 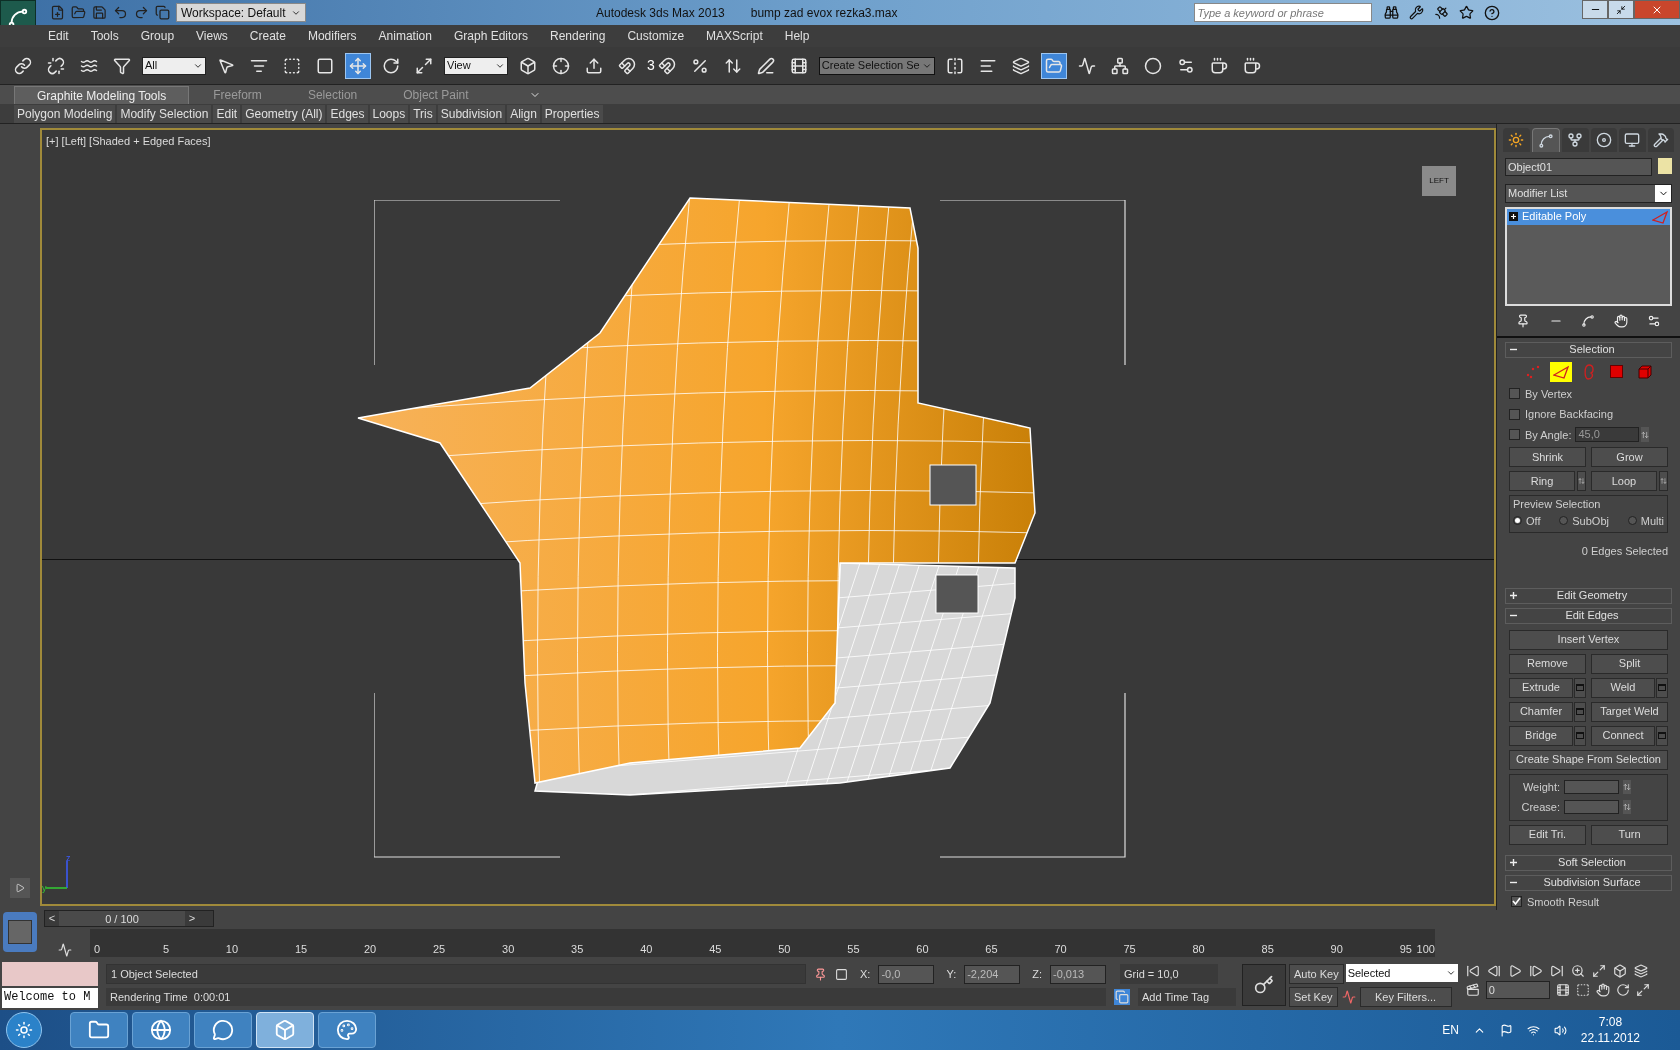 I want to click on panel-button: Ring, so click(x=1542, y=481).